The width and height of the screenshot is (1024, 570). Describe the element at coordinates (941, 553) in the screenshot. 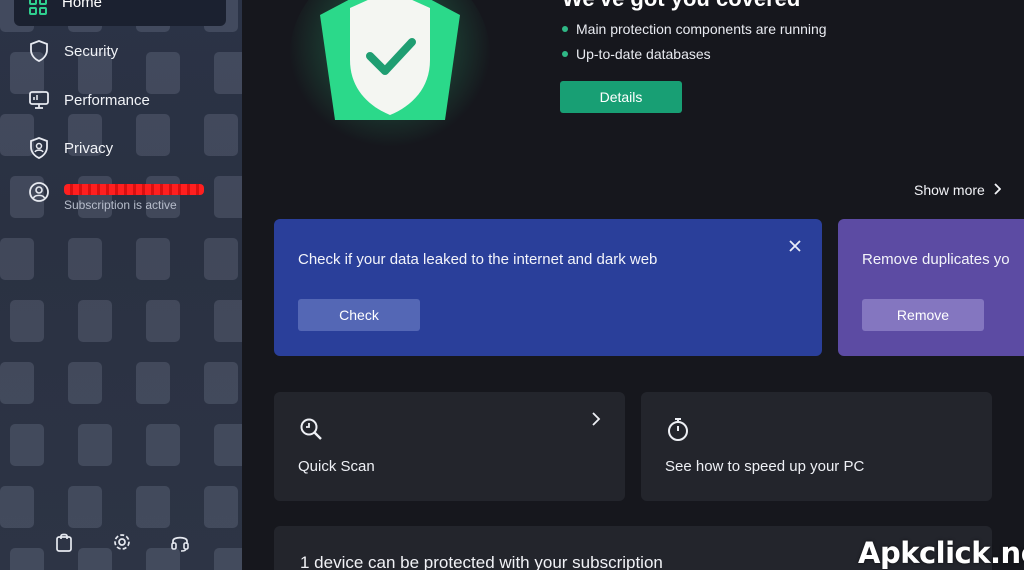

I see `watermark: Apkclick.net` at that location.